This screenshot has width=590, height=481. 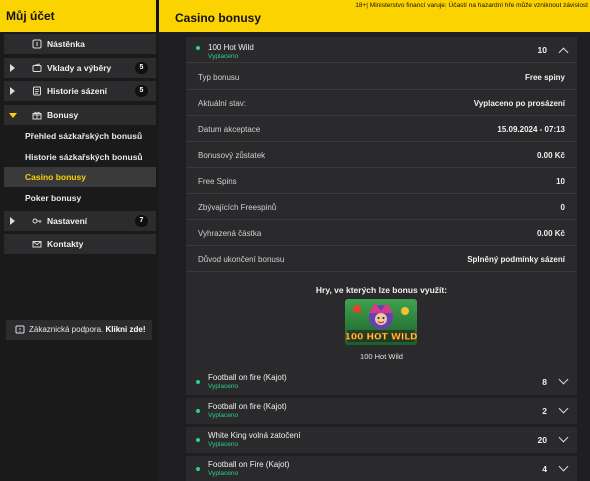 I want to click on bonus-title: Football on Fire (Kajot), so click(x=249, y=464).